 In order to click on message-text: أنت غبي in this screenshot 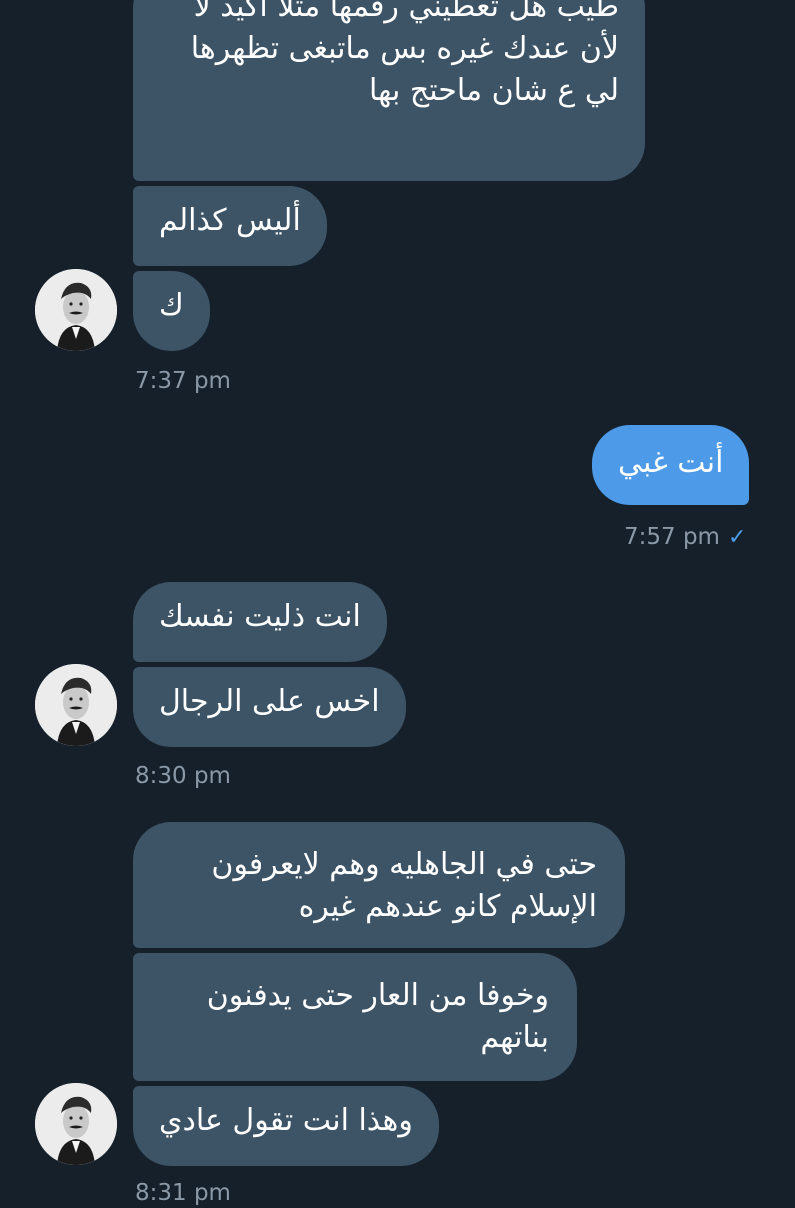, I will do `click(671, 462)`.